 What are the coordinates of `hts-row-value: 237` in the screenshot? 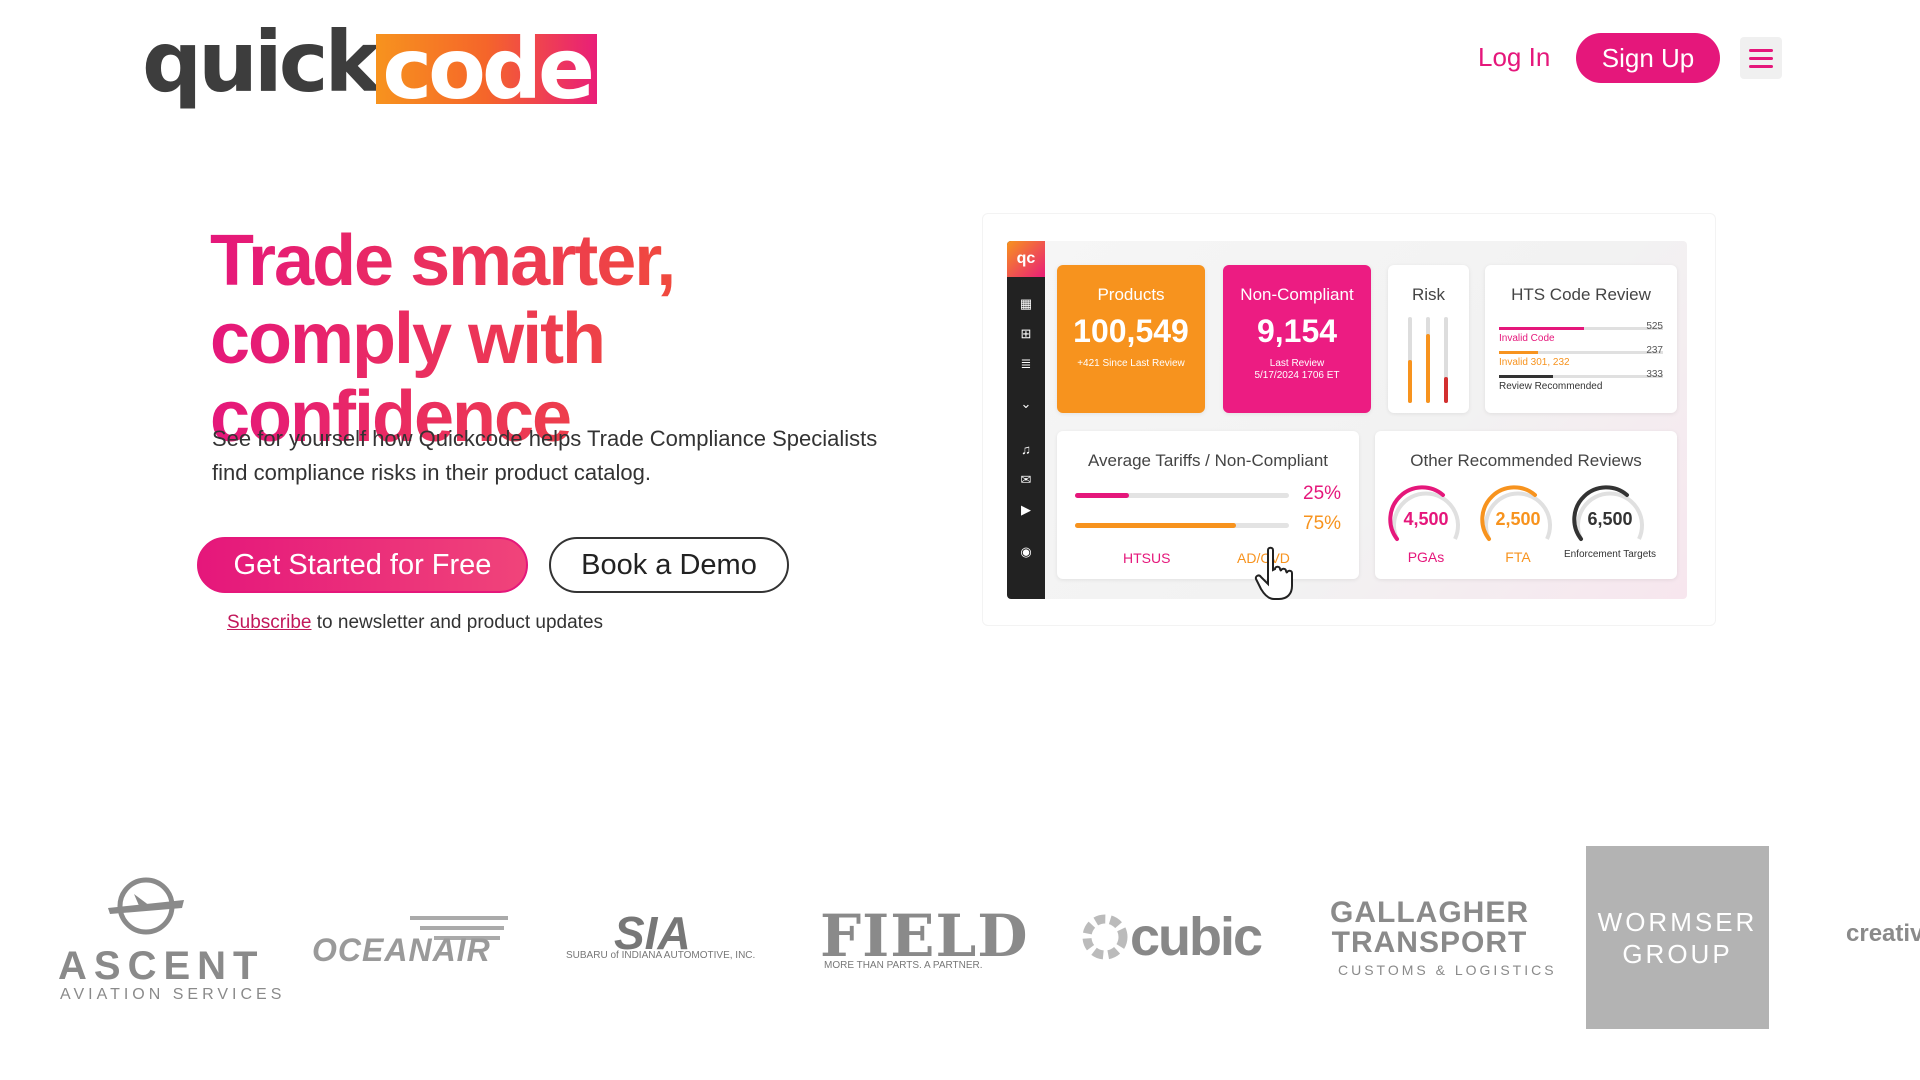 It's located at (1654, 350).